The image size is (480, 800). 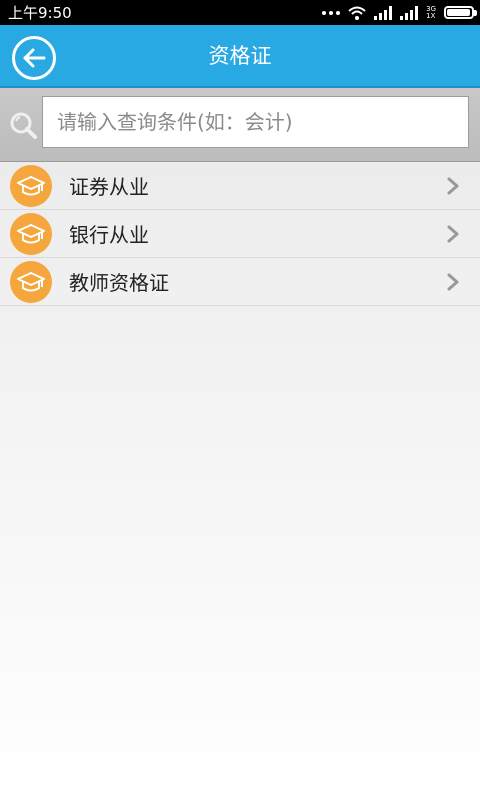 I want to click on status-icons: 3G 1X, so click(x=399, y=12).